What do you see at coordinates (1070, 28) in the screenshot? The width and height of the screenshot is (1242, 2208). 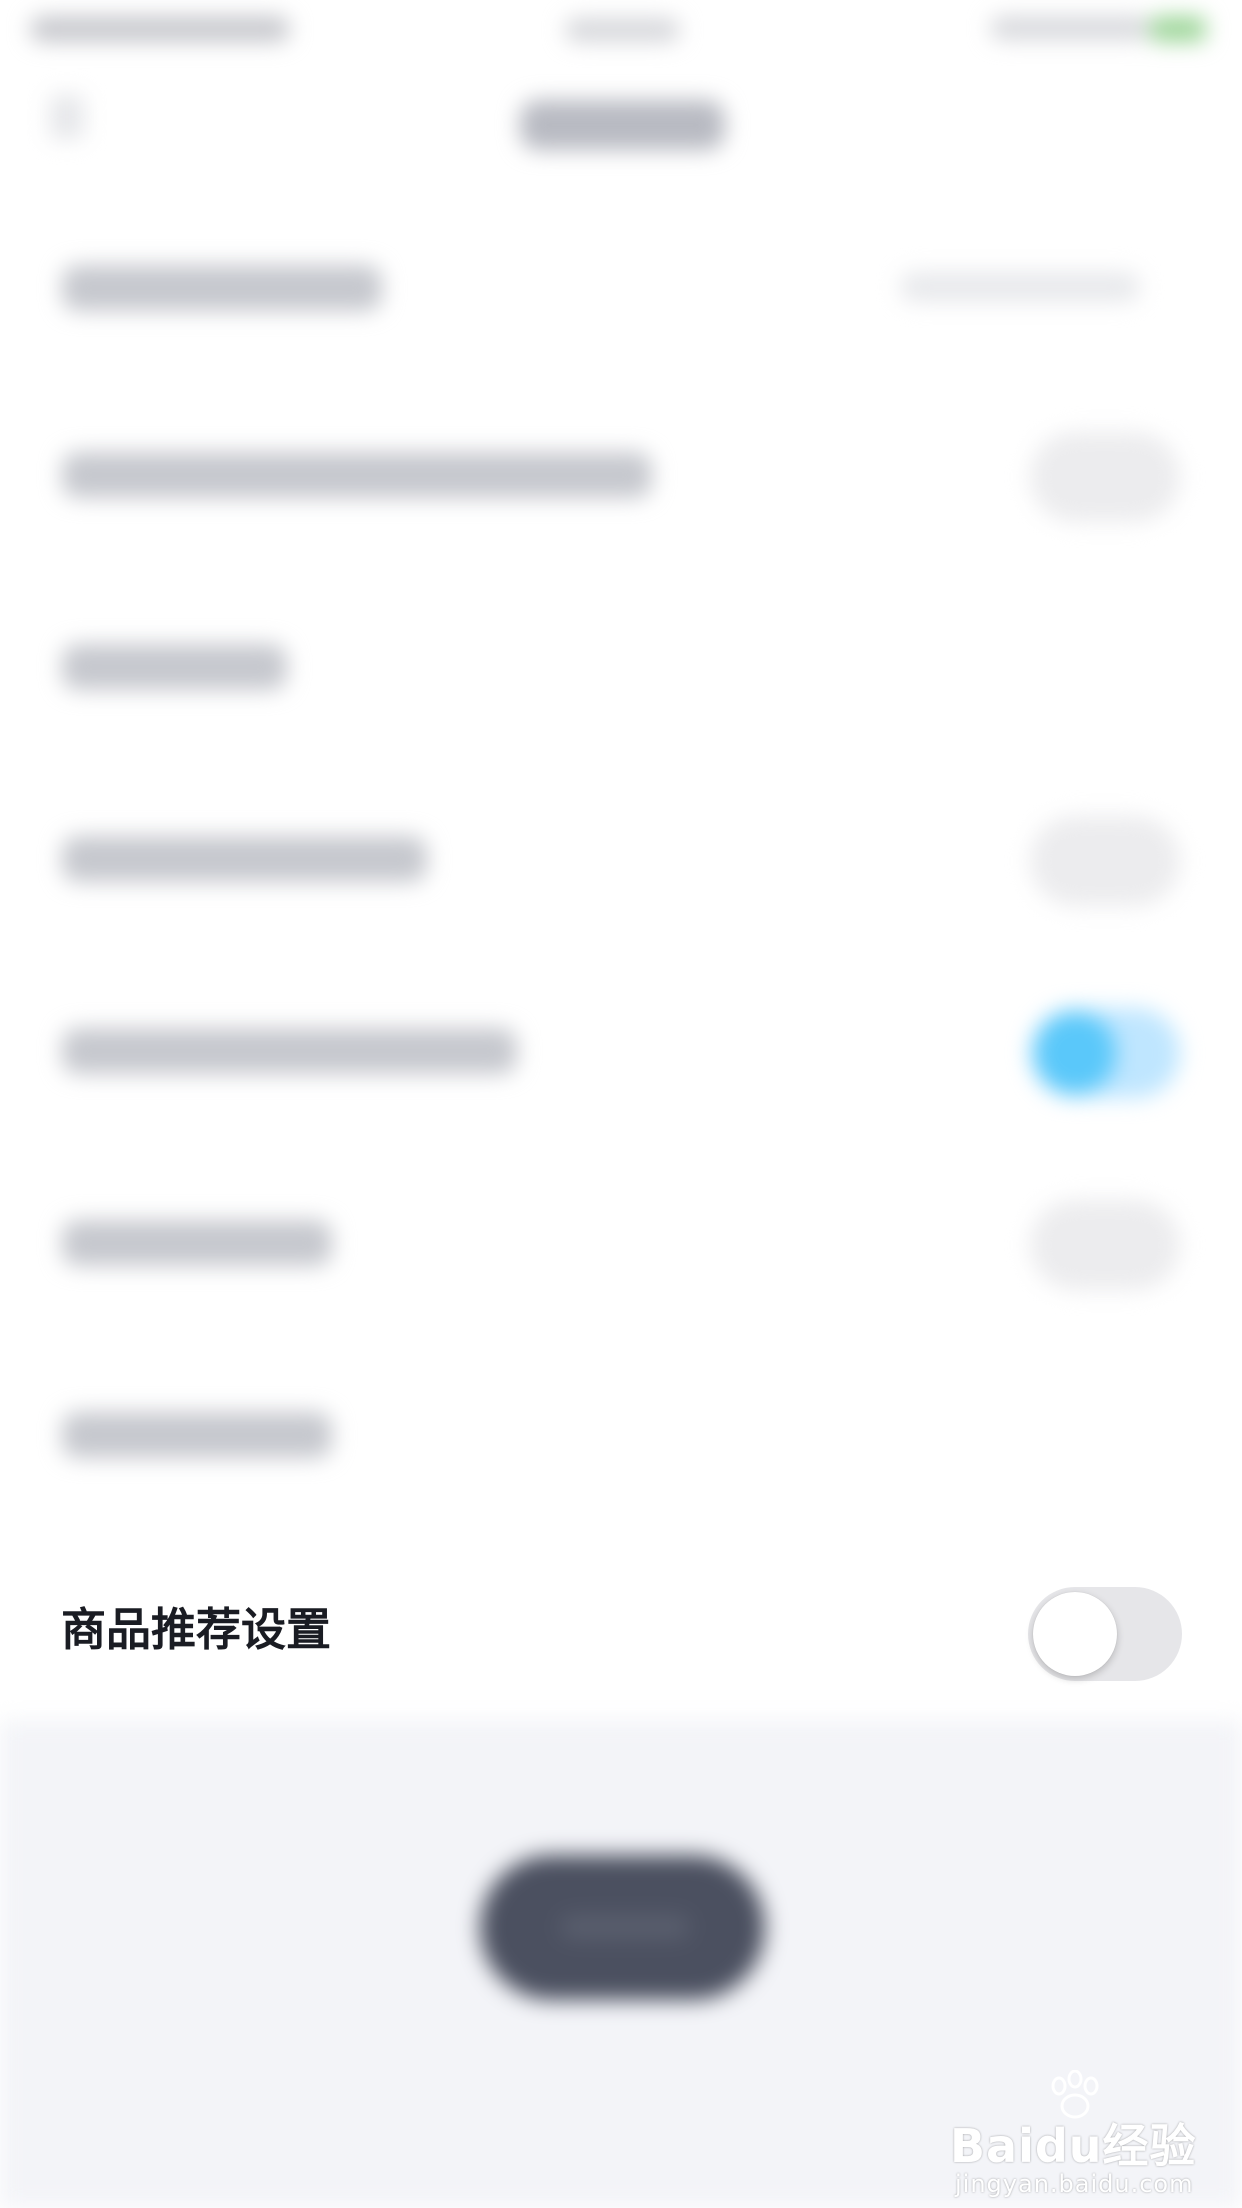 I see `status-indicators` at bounding box center [1070, 28].